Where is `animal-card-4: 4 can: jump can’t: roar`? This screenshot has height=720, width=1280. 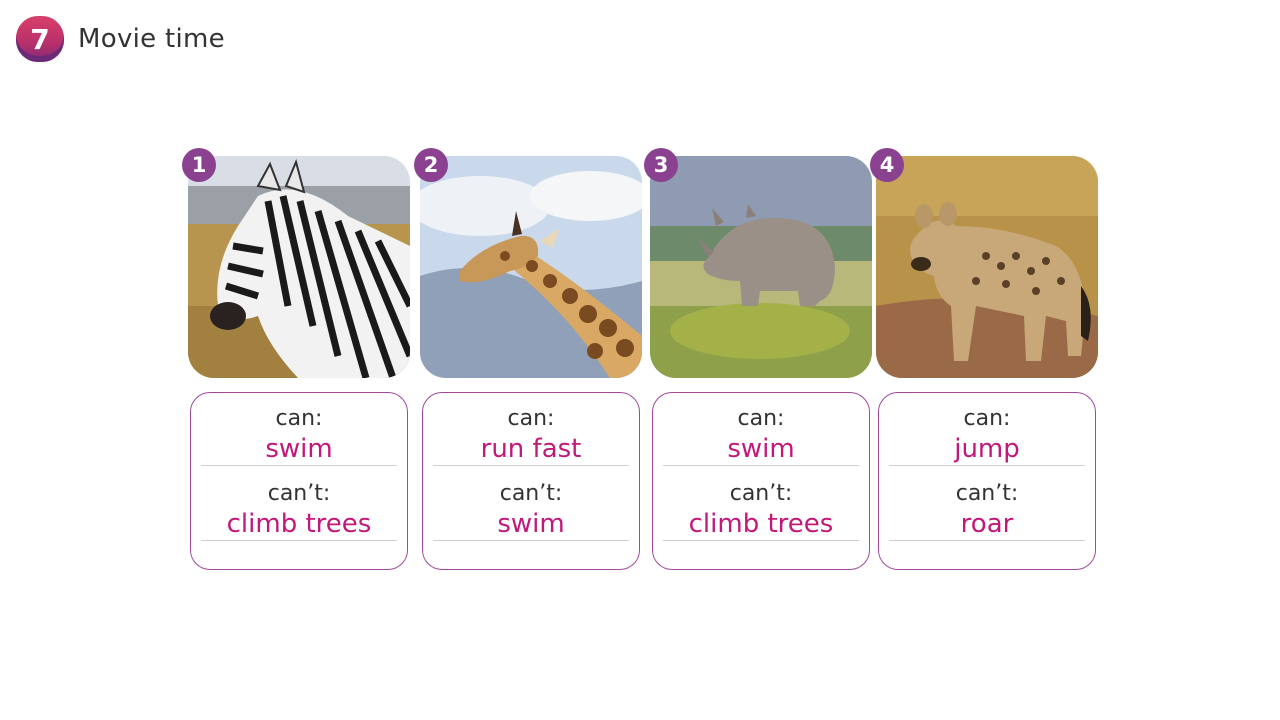
animal-card-4: 4 can: jump can’t: roar is located at coordinates (984, 361).